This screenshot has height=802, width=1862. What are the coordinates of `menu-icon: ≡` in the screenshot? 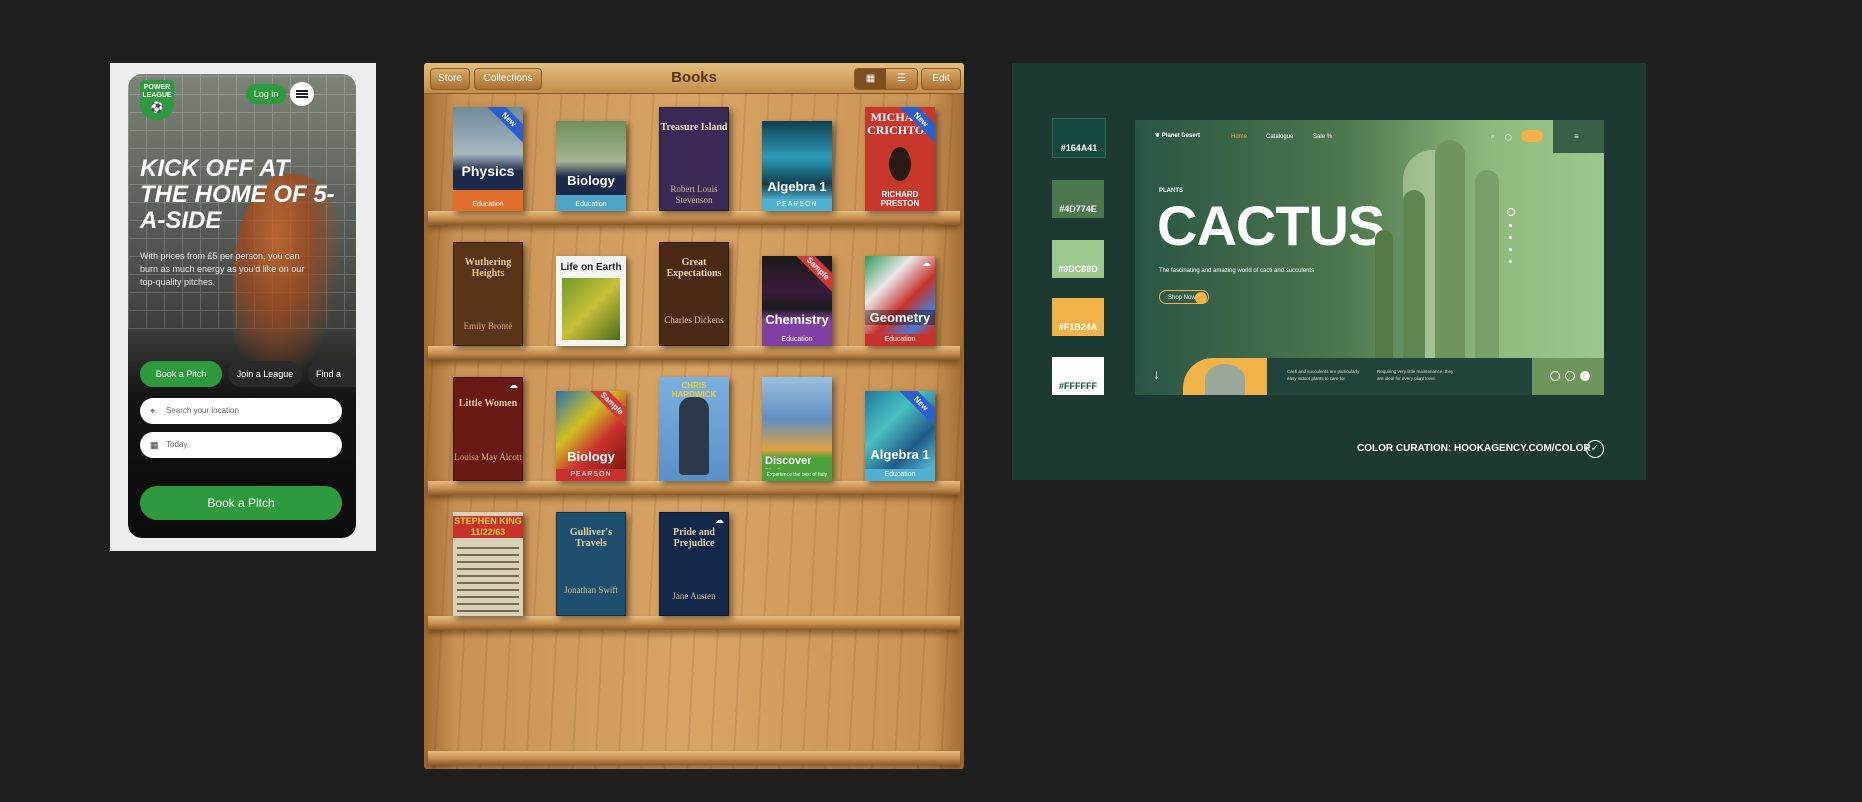 It's located at (1576, 136).